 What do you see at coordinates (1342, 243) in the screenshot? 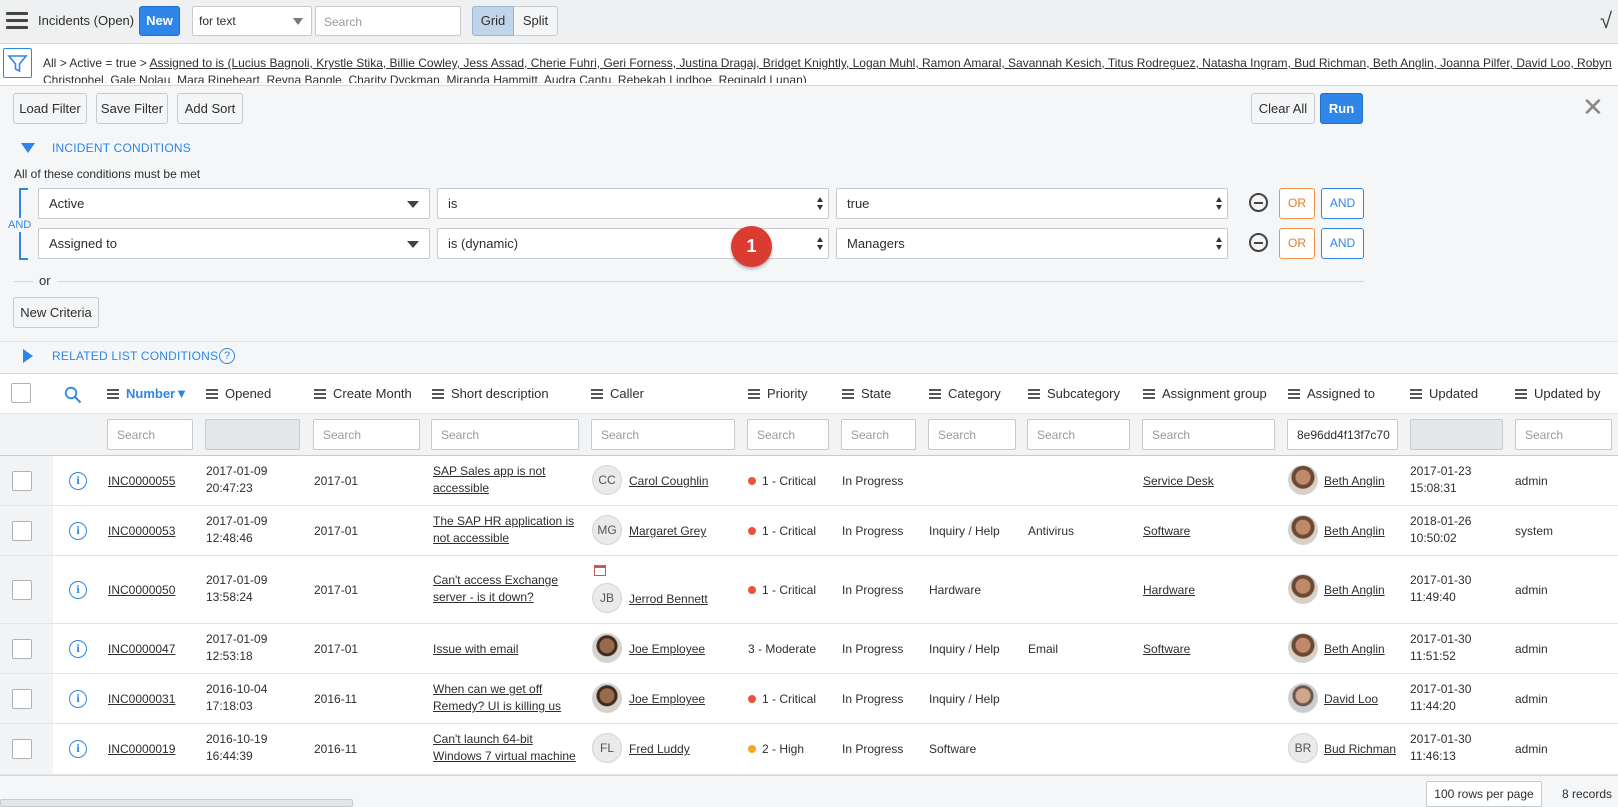
I see `and-button: AND` at bounding box center [1342, 243].